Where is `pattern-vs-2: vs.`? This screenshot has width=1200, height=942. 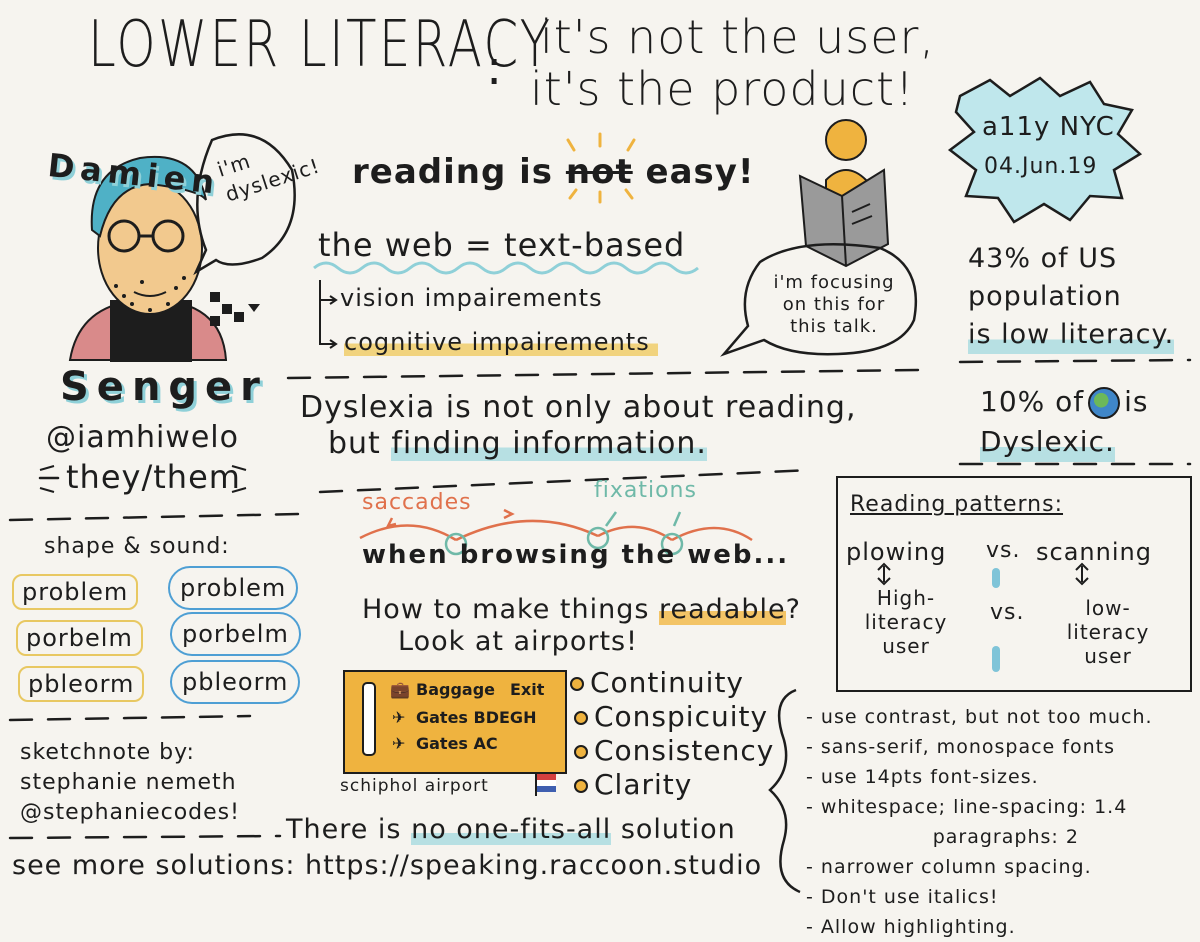 pattern-vs-2: vs. is located at coordinates (1007, 612).